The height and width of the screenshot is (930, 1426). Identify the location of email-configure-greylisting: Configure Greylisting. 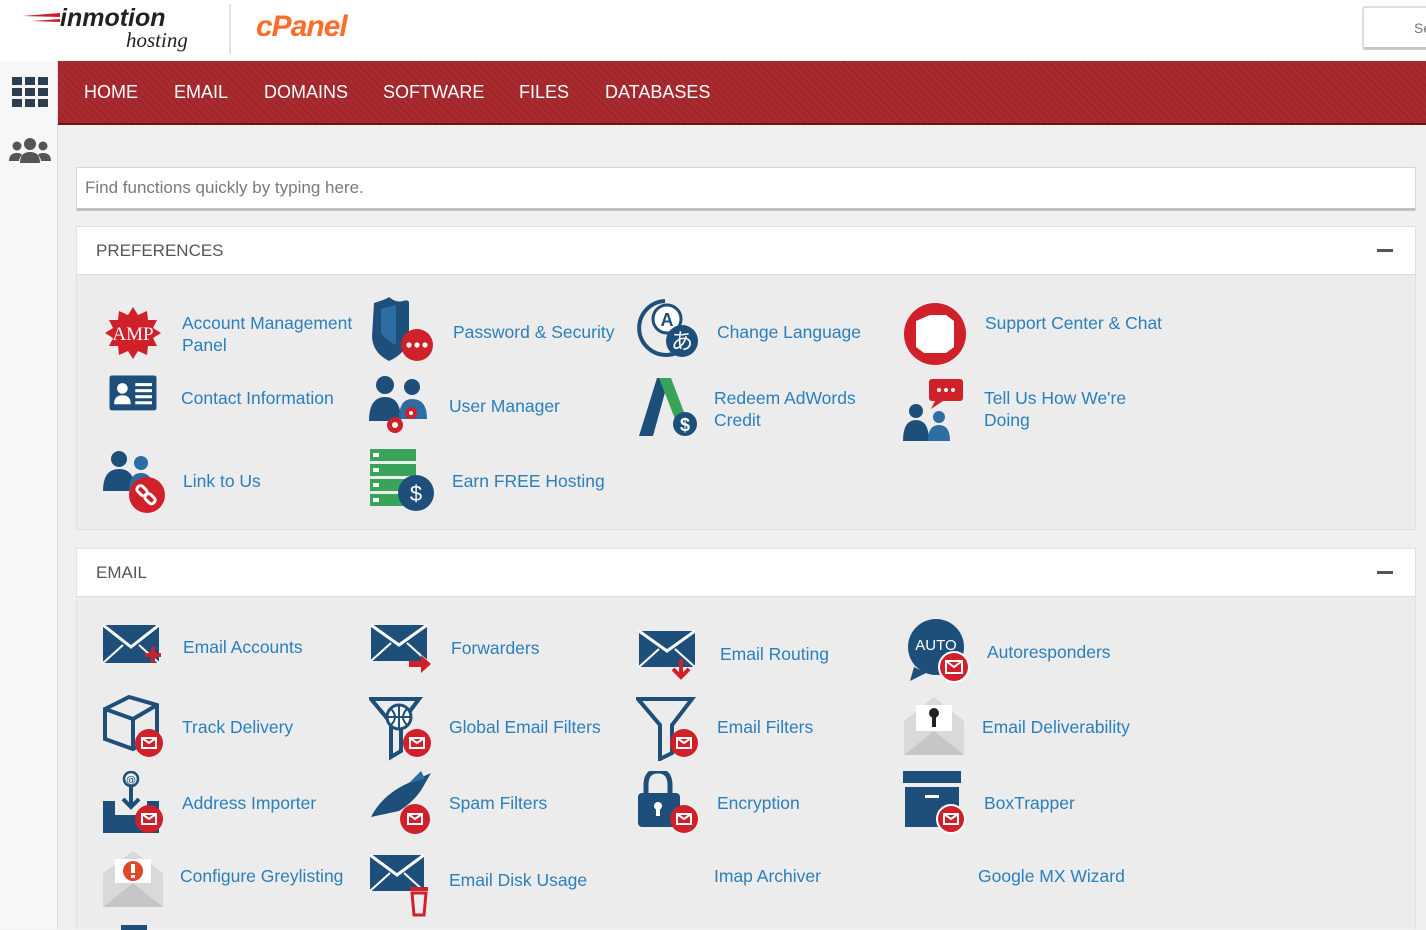
(236, 879).